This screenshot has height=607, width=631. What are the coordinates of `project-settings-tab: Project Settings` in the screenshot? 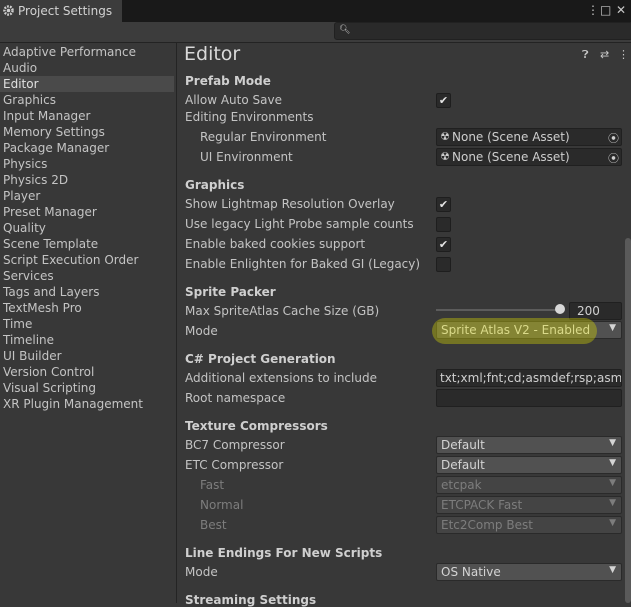 It's located at (61, 11).